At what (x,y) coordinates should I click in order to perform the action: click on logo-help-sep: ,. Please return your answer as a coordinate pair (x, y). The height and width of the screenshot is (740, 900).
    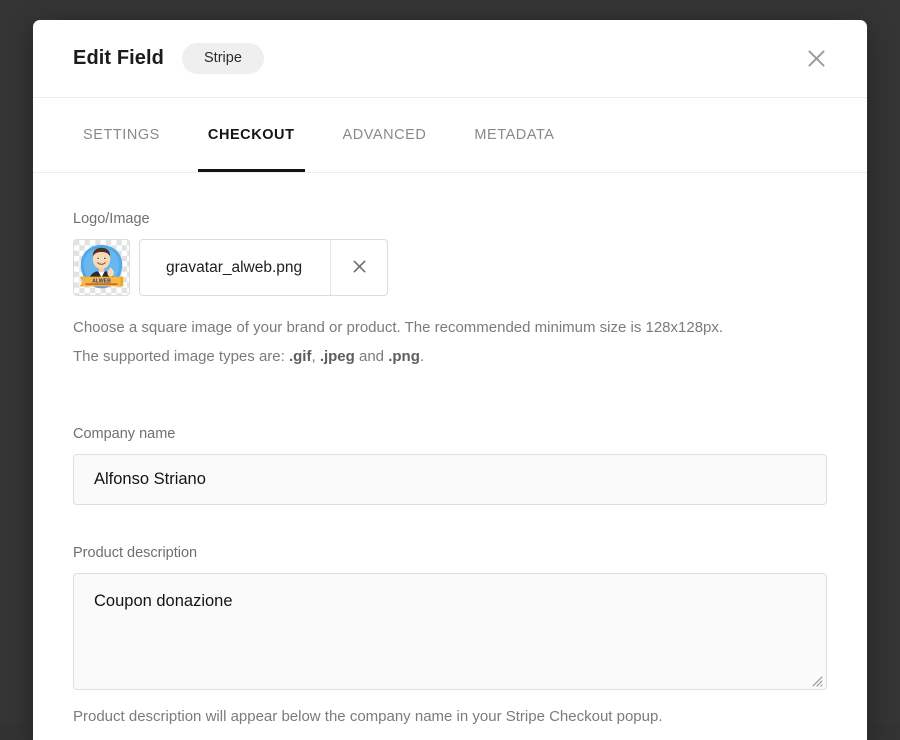
    Looking at the image, I should click on (315, 356).